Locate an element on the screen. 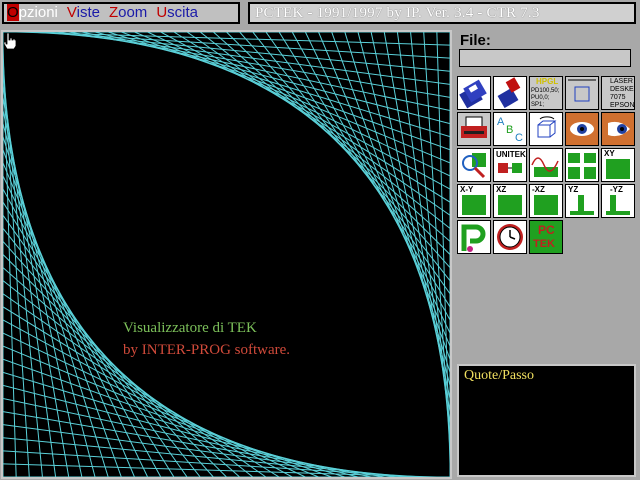 Image resolution: width=640 pixels, height=480 pixels. merge-icon is located at coordinates (510, 168).